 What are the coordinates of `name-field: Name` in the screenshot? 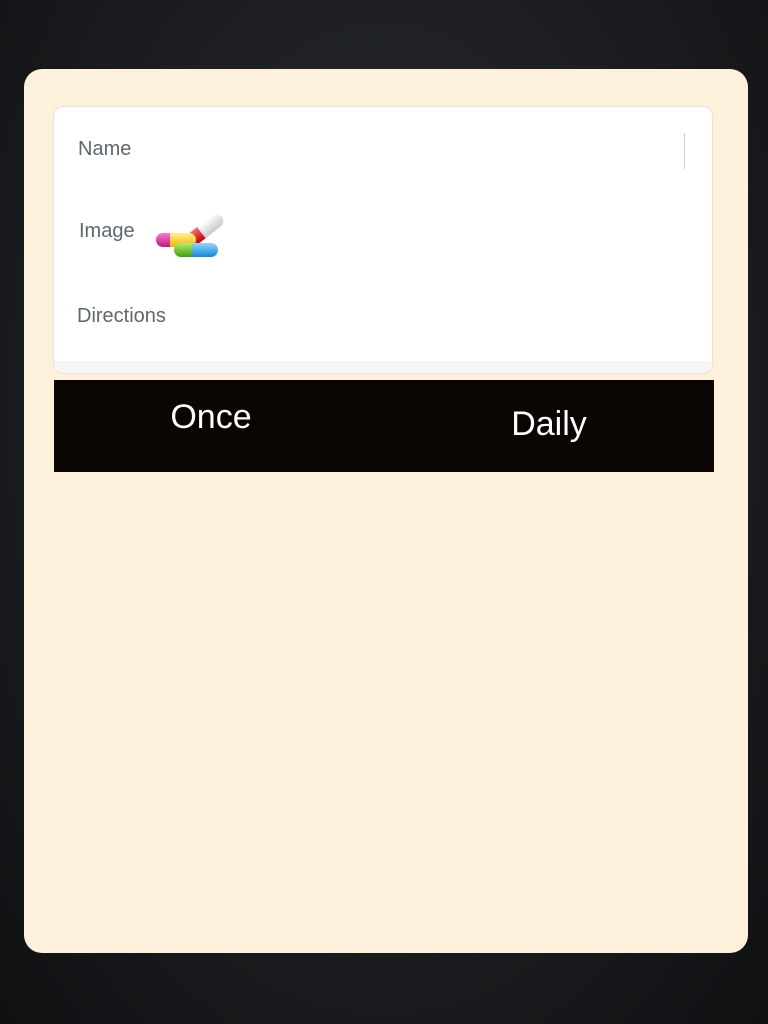 It's located at (383, 151).